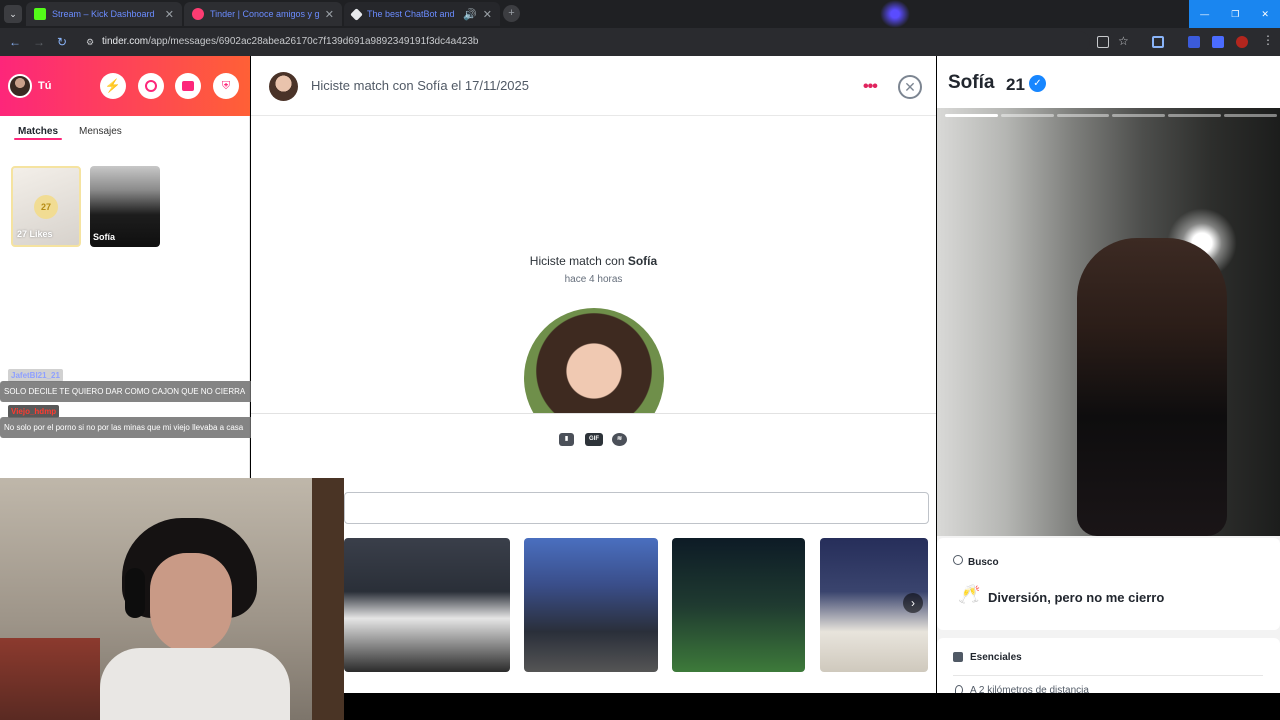 This screenshot has width=1280, height=720. I want to click on restore-icon: ❐, so click(1235, 14).